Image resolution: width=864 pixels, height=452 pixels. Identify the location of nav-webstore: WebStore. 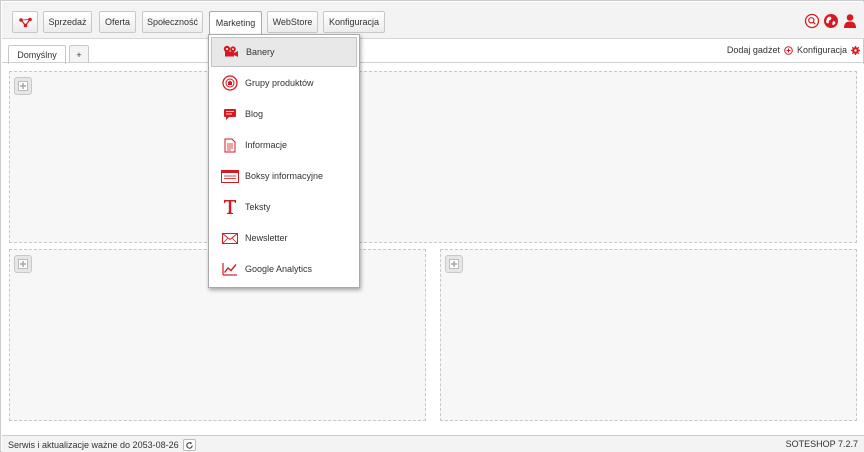
(292, 22).